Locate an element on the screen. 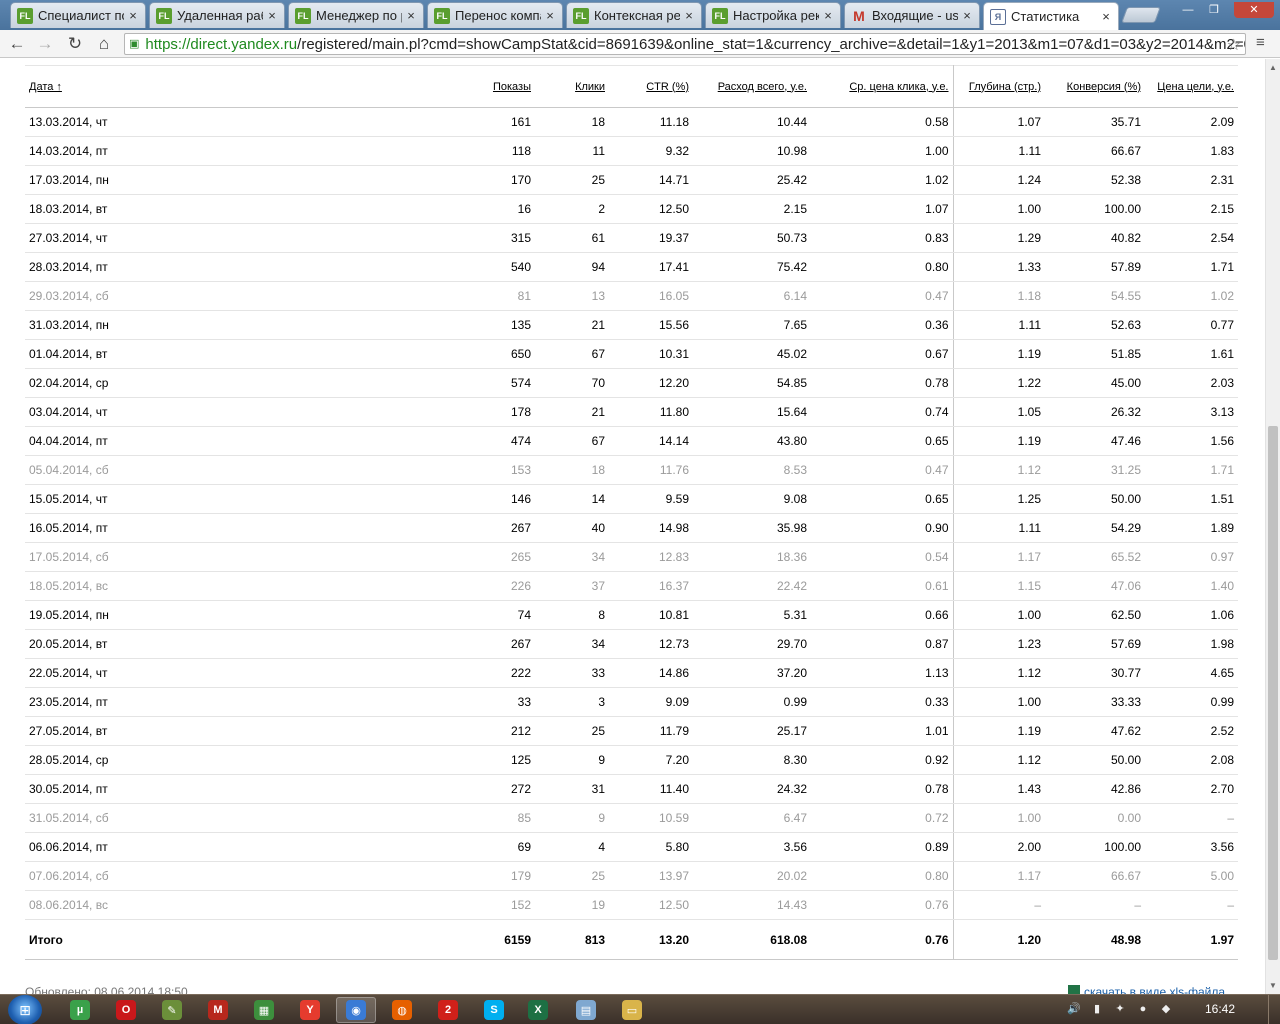 This screenshot has width=1280, height=1024. forward-icon: → is located at coordinates (45, 44).